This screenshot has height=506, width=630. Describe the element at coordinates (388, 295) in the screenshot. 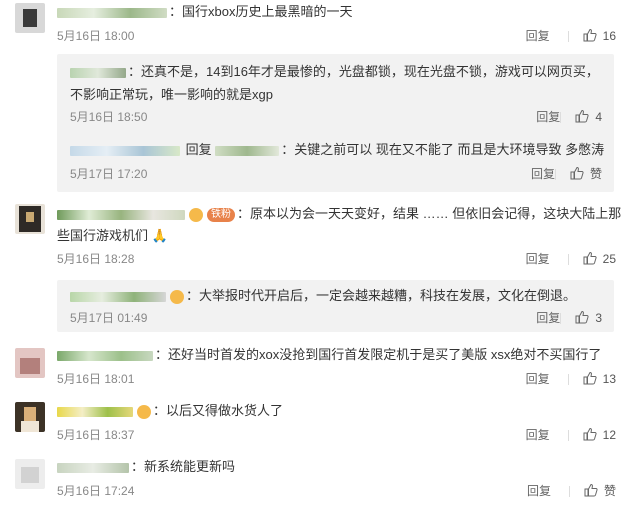

I see `reply-text: 大举报时代开启后，一定会越来越糟，科技在发展，文化在倒退。` at that location.